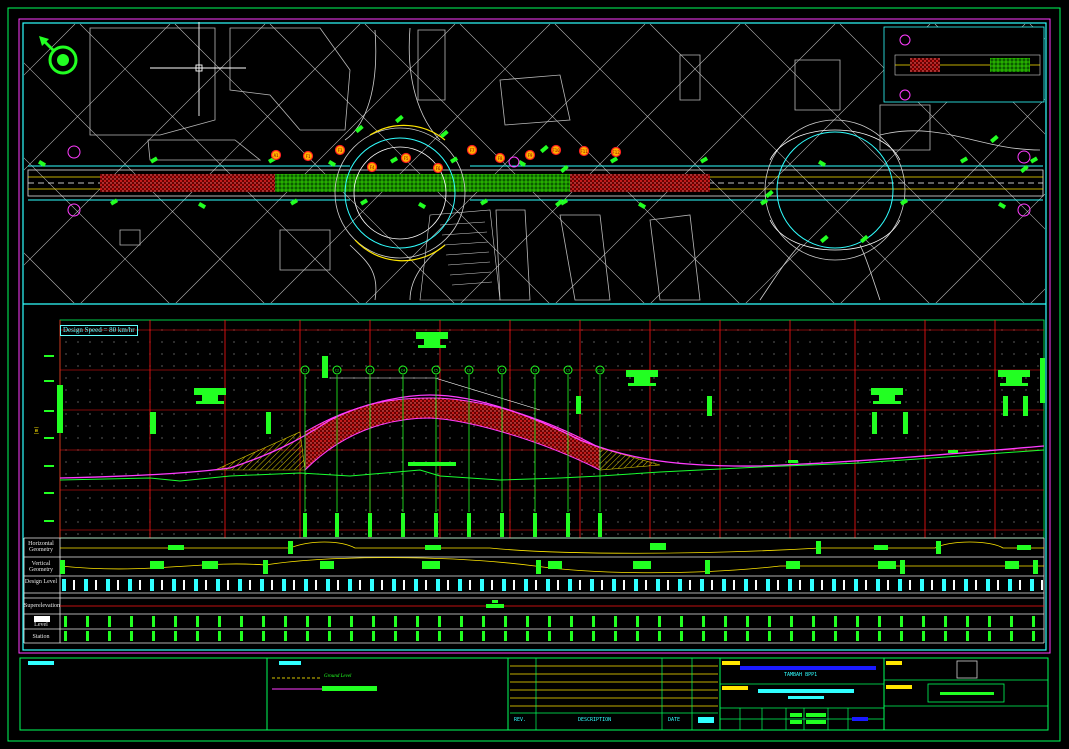 This screenshot has width=1069, height=749. Describe the element at coordinates (406, 158) in the screenshot. I see `station-label: F5` at that location.